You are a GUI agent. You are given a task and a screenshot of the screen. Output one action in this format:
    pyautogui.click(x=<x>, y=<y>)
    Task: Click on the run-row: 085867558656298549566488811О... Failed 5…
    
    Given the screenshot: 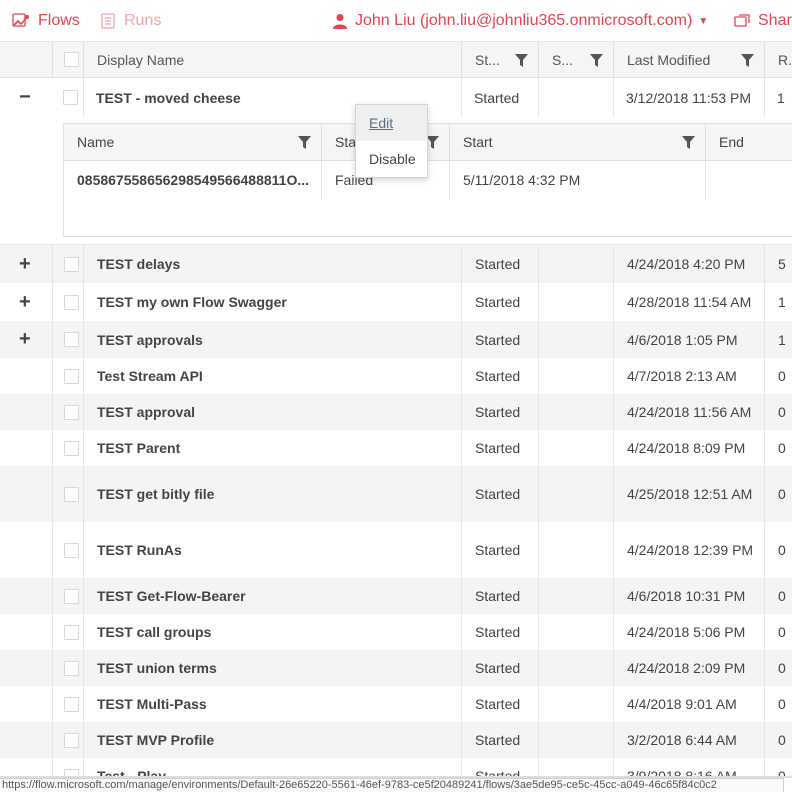 What is the action you would take?
    pyautogui.click(x=428, y=180)
    